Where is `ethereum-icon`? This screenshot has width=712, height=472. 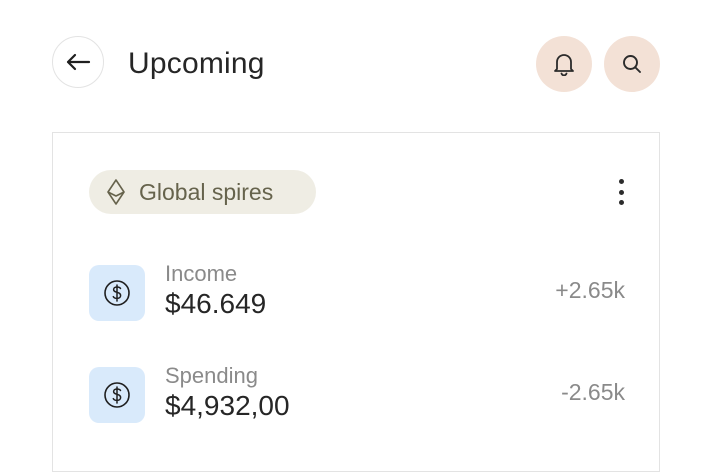
ethereum-icon is located at coordinates (116, 192).